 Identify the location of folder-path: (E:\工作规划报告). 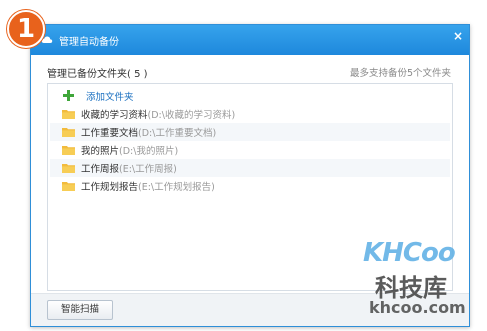
(176, 187).